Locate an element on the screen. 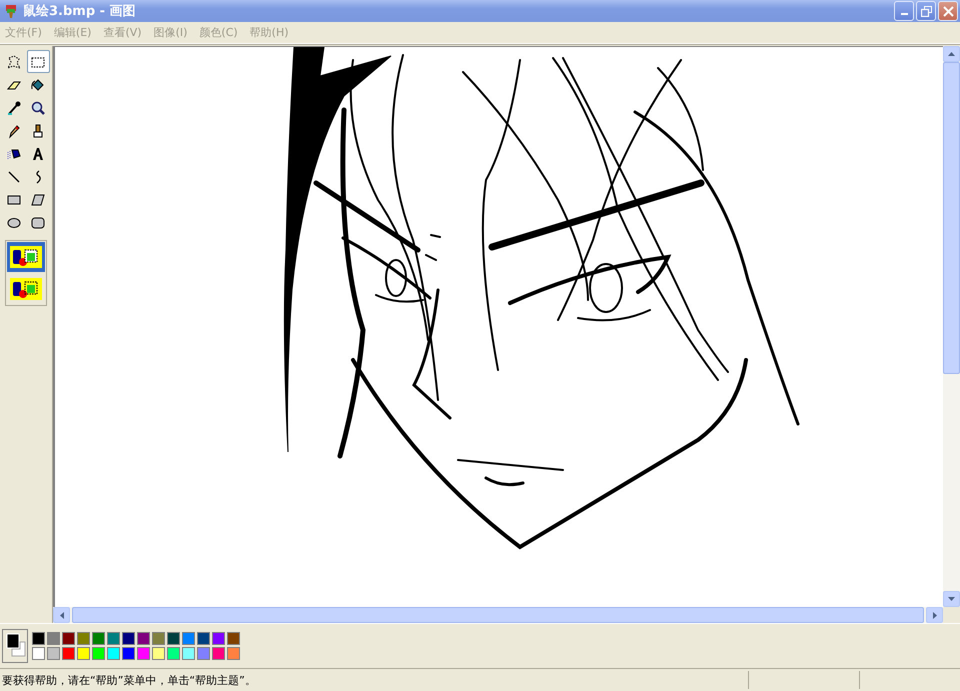  down-arrow-icon is located at coordinates (951, 599).